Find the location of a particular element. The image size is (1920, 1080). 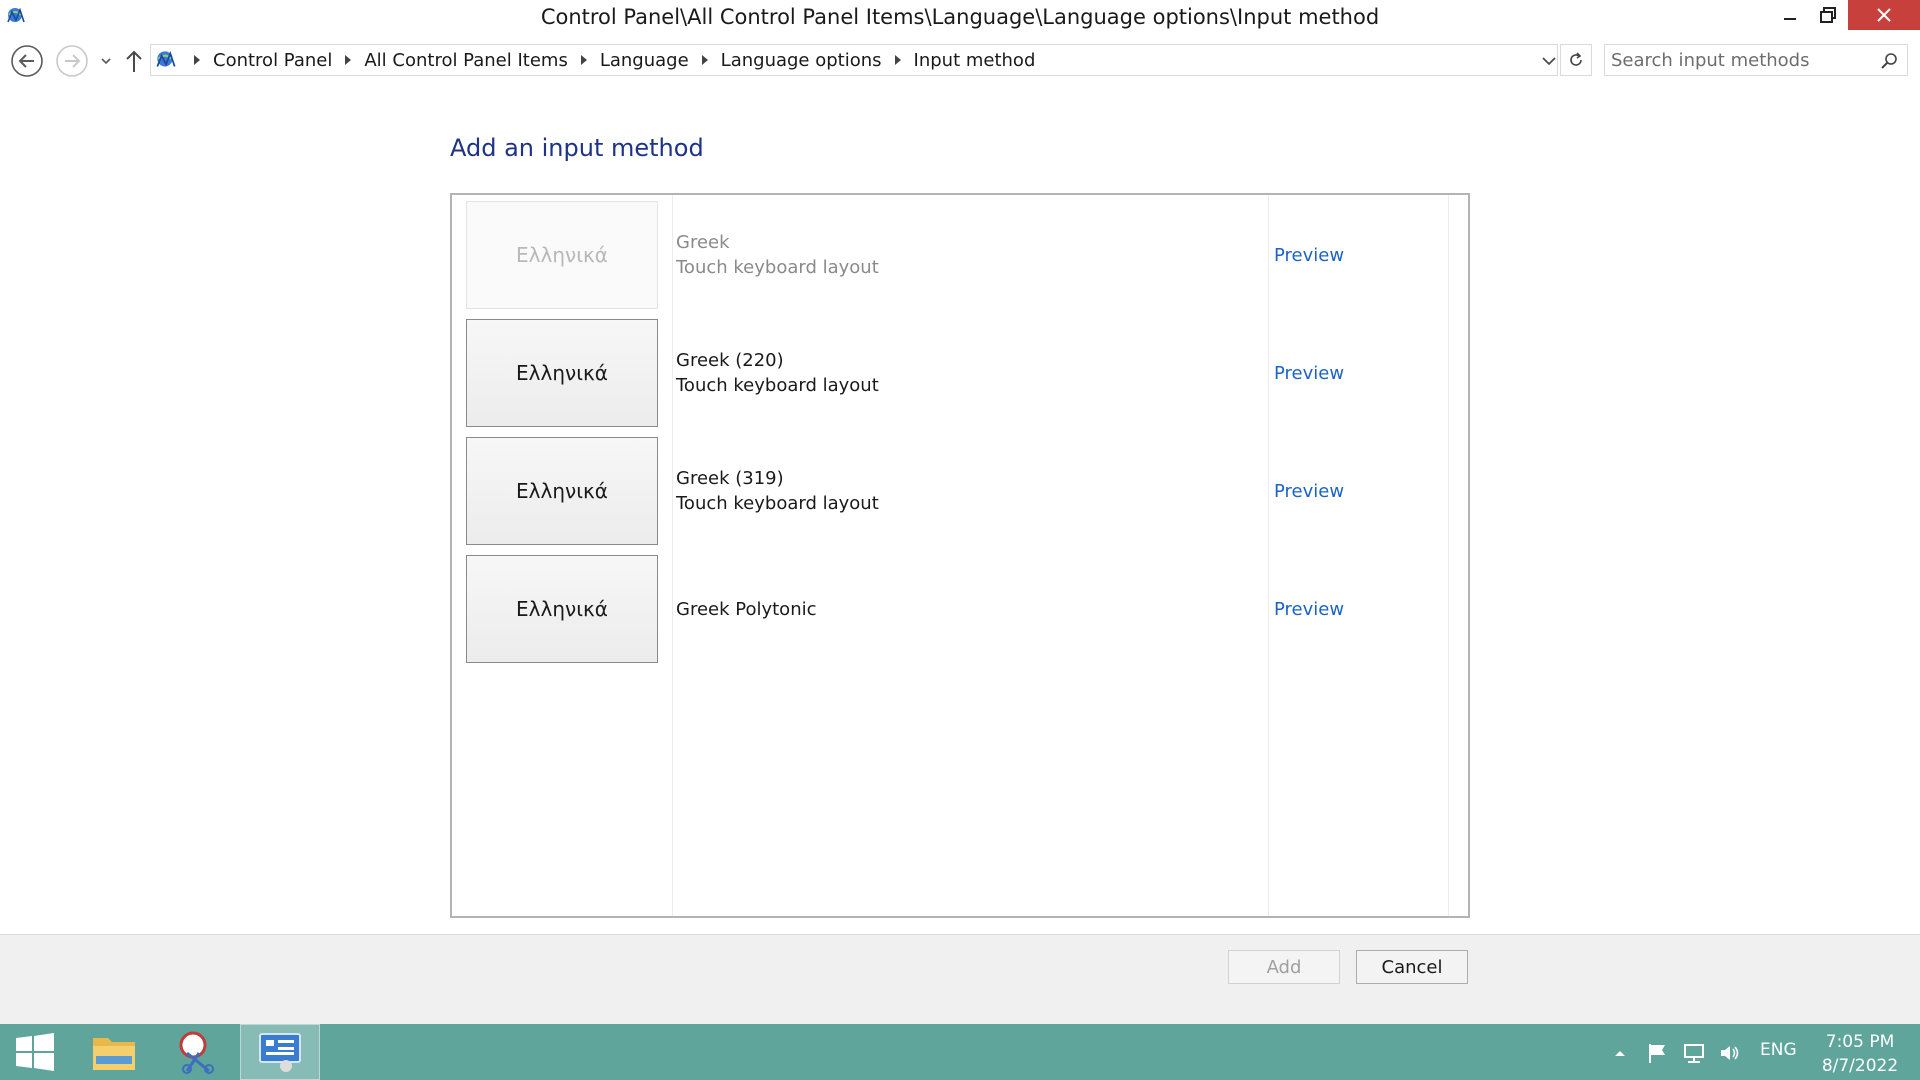

input-method-name: Greek Polytonic is located at coordinates (746, 609).